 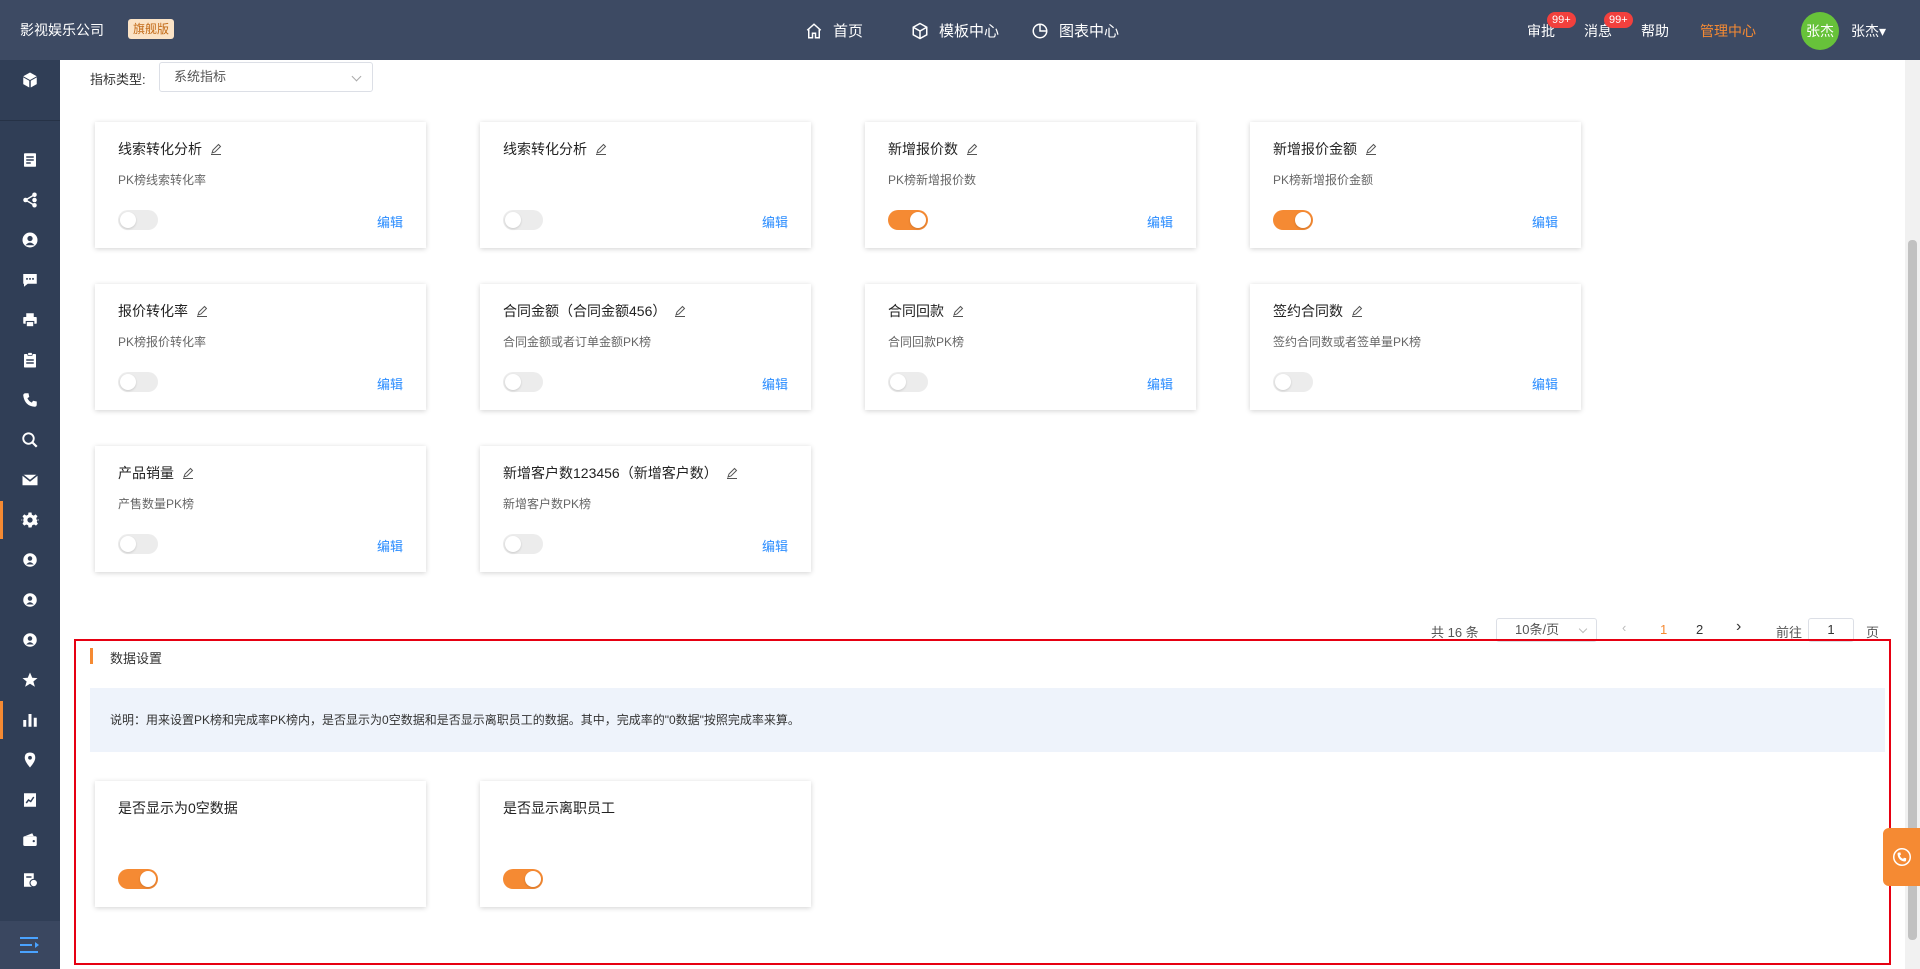 I want to click on indicator-card: 签约合同数 签约合同数或者签单量PK榜 编辑, so click(x=1415, y=347).